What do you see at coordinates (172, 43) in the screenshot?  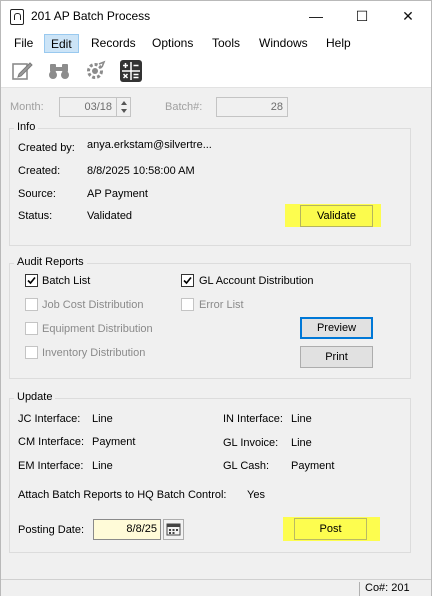 I see `menu-options: Options` at bounding box center [172, 43].